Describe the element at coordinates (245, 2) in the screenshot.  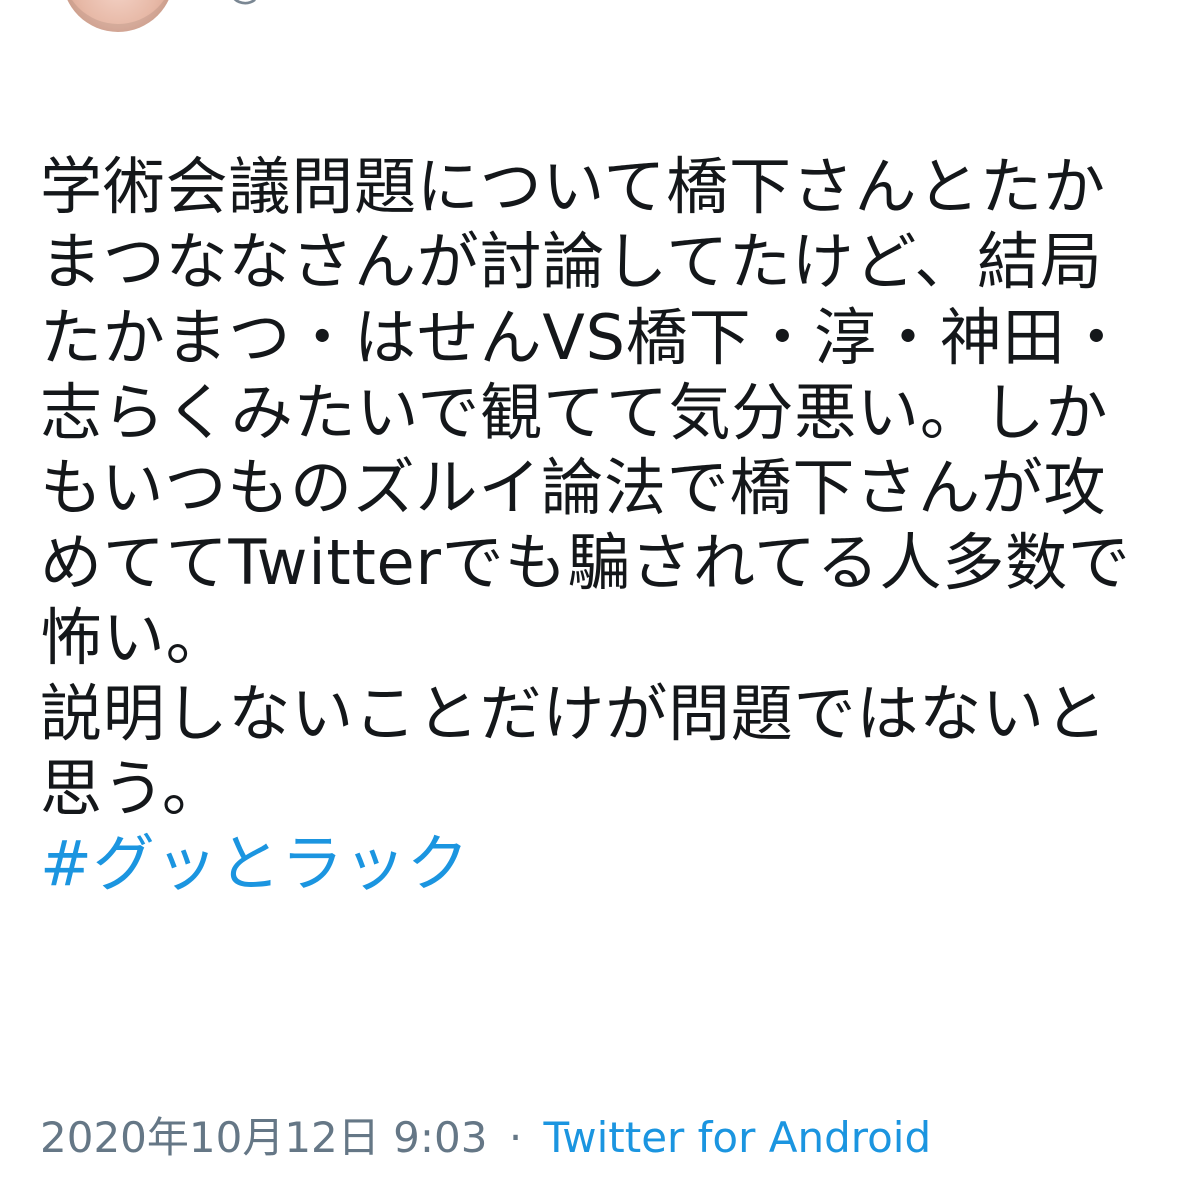
I see `user-handle: @` at that location.